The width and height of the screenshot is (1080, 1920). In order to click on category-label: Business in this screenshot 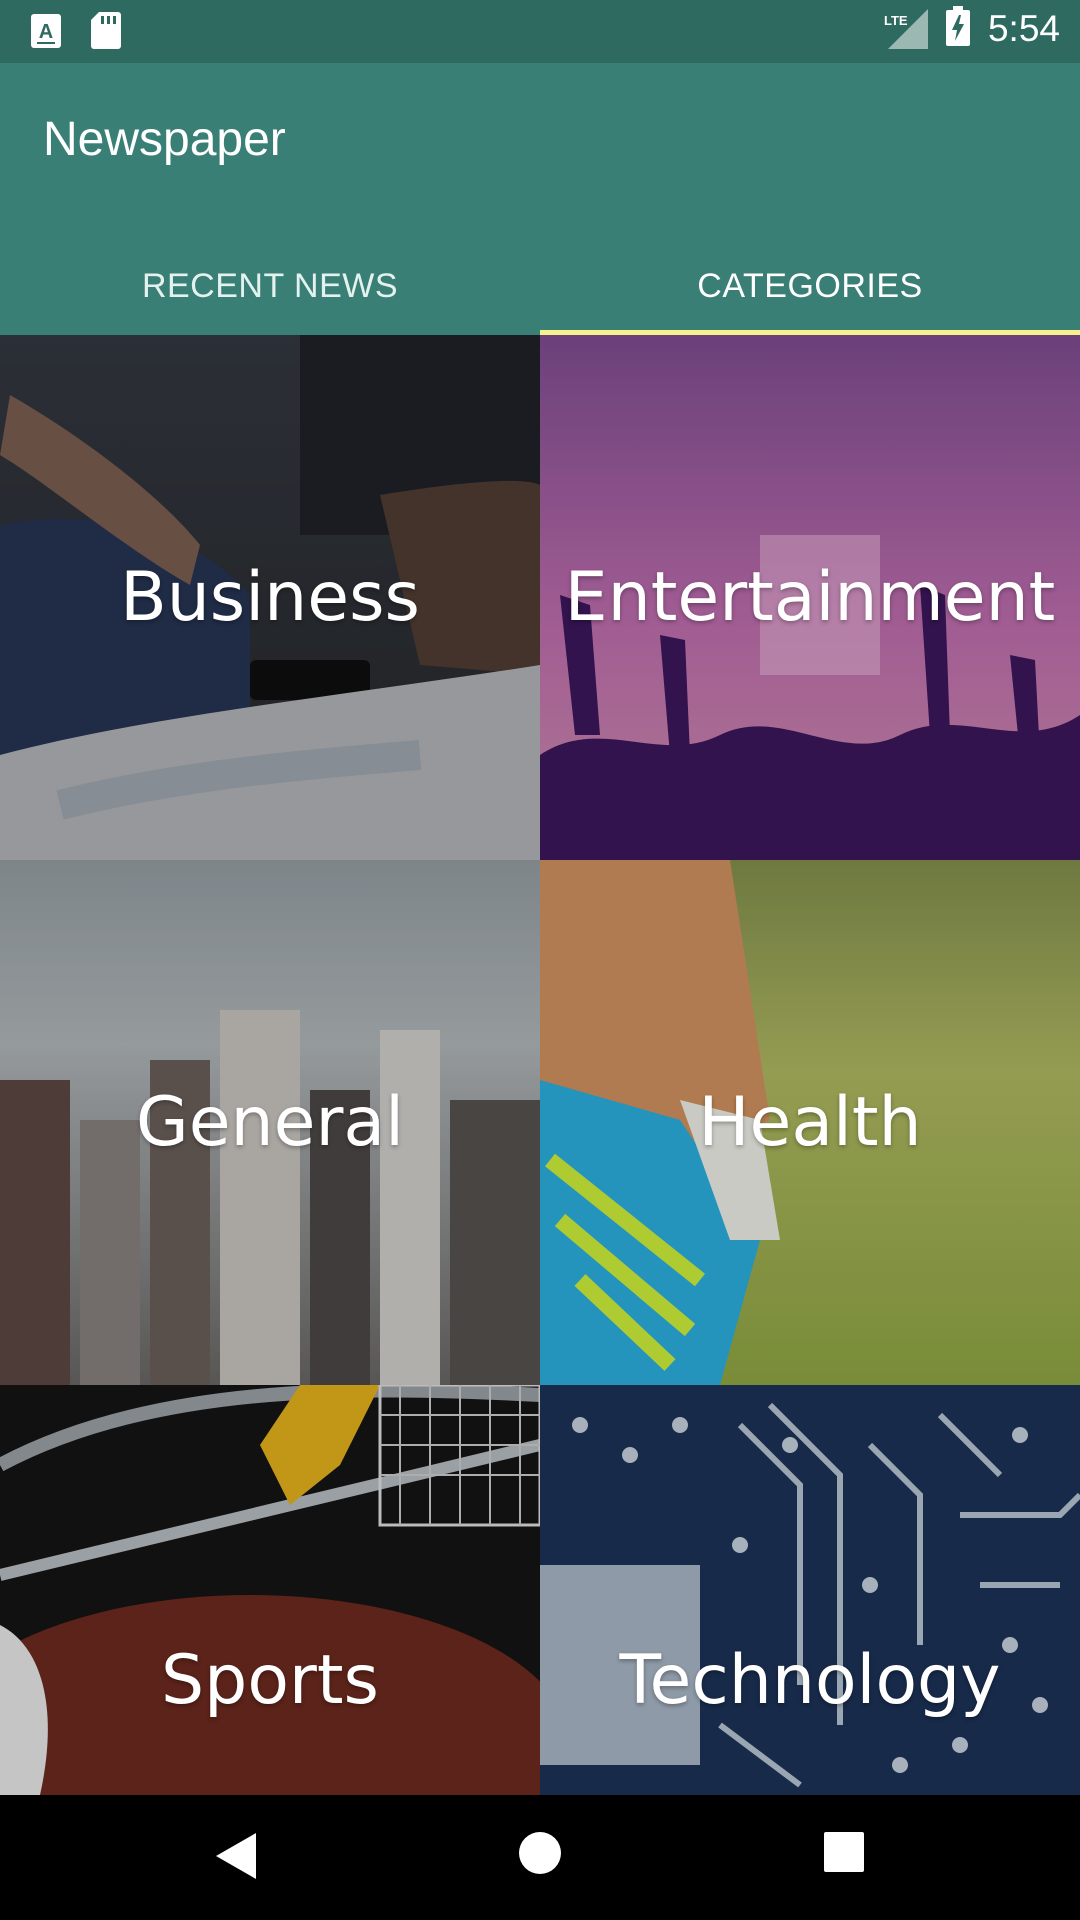, I will do `click(270, 597)`.